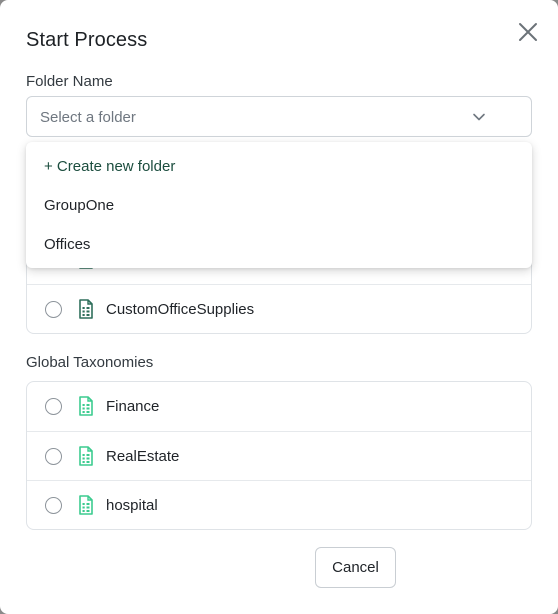  I want to click on list-item: Finance, so click(279, 406).